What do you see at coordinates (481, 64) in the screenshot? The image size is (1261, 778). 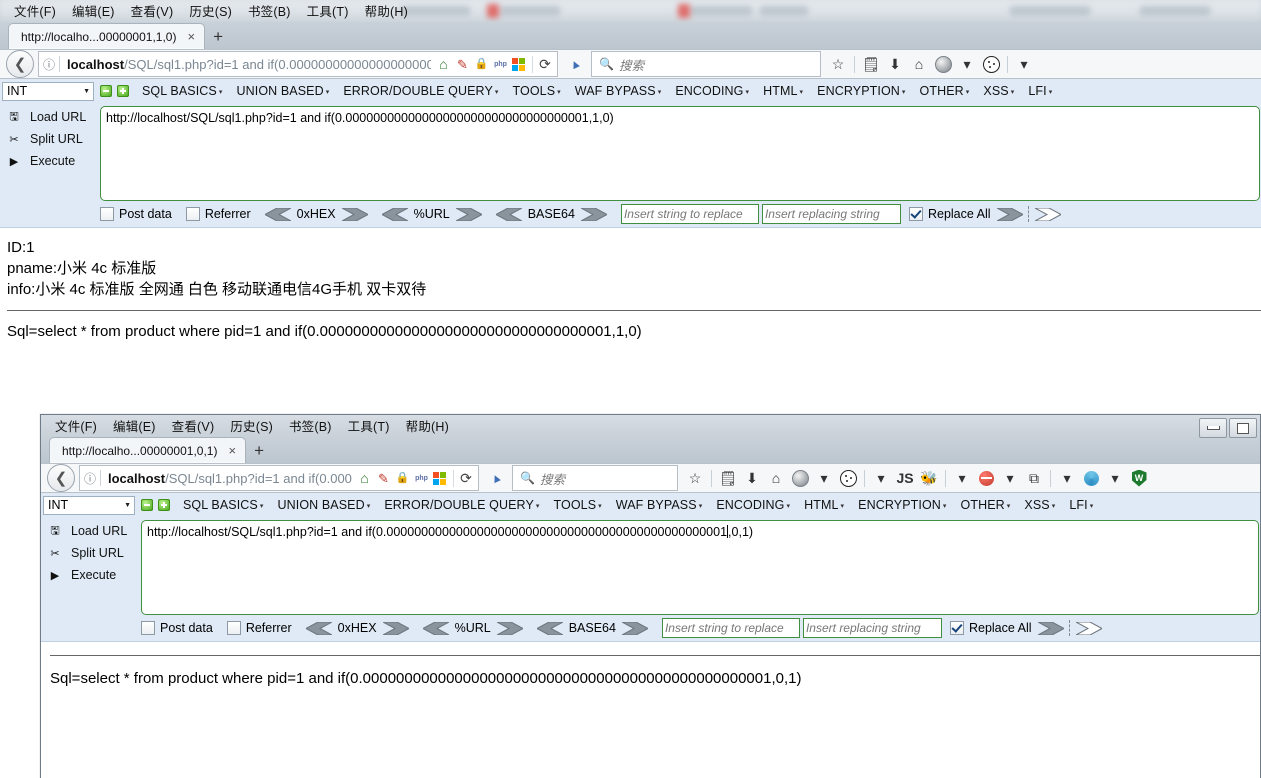 I see `lock-icon` at bounding box center [481, 64].